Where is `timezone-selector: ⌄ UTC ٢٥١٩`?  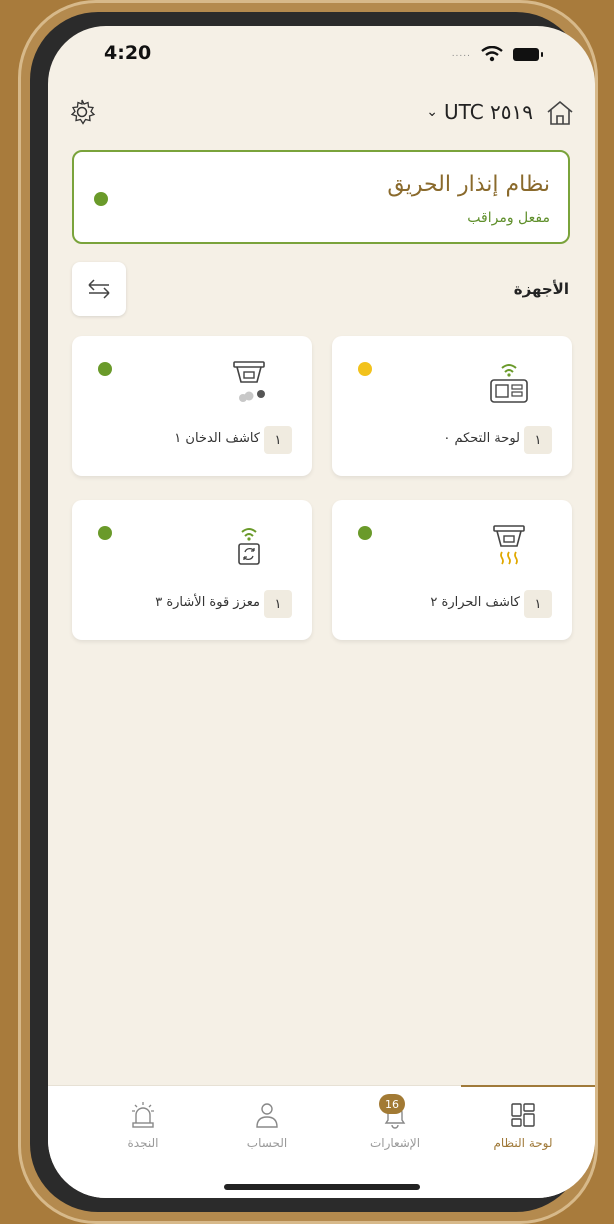 timezone-selector: ⌄ UTC ٢٥١٩ is located at coordinates (479, 112).